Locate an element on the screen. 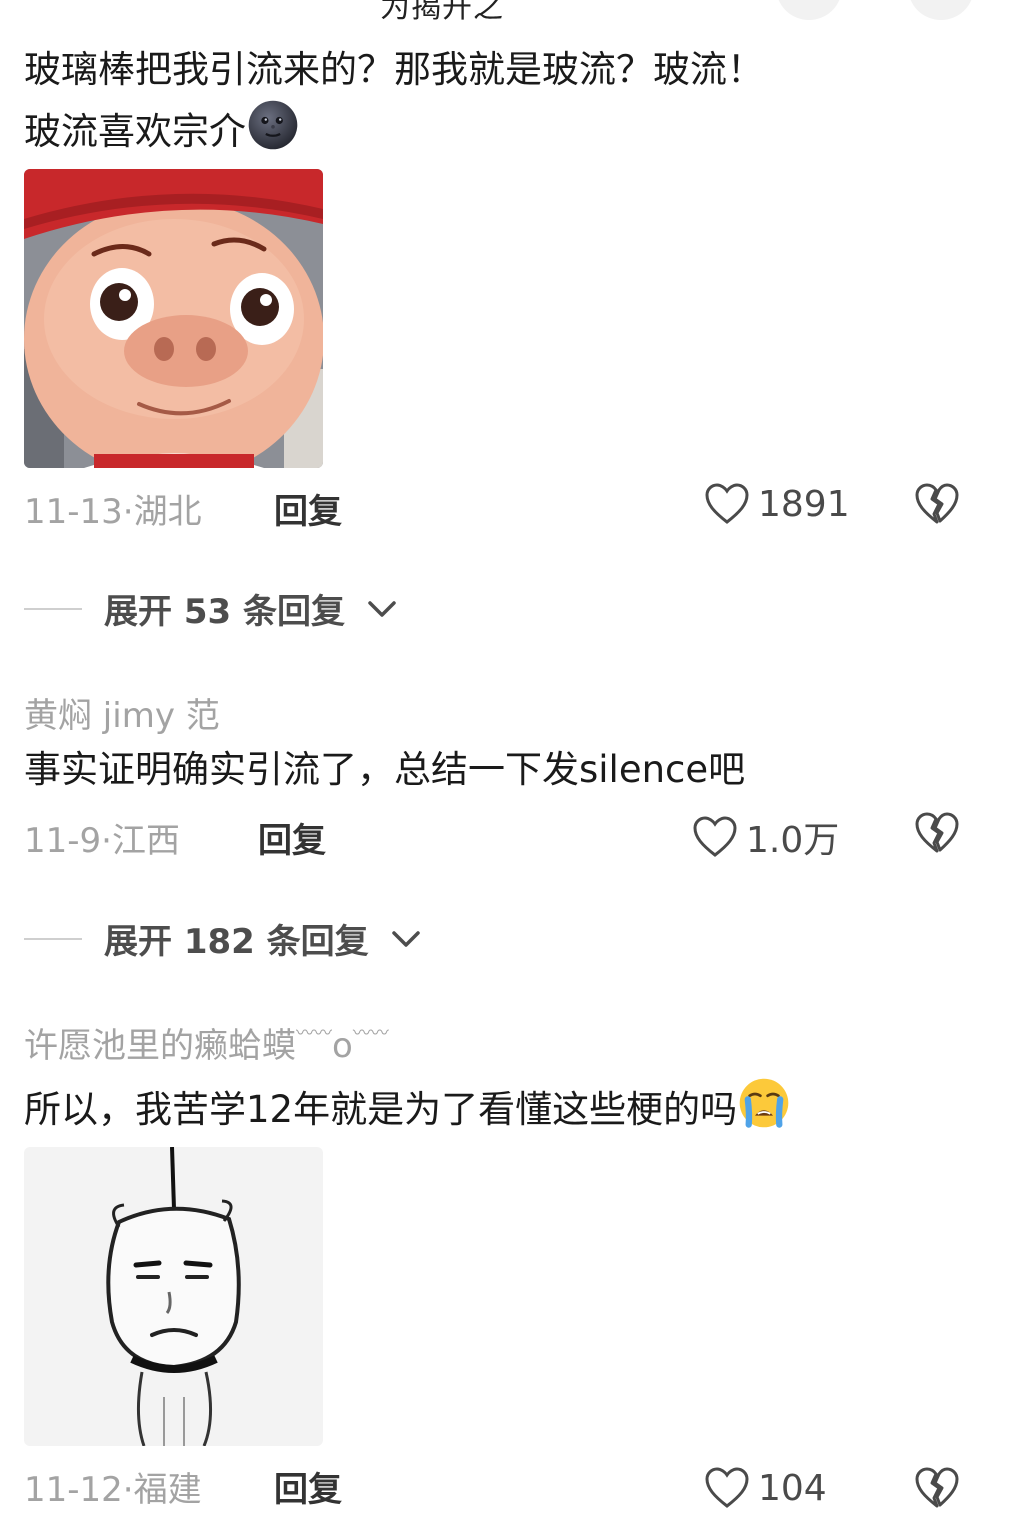 This screenshot has height=1514, width=1013. comment-meta: 11-13·湖北 is located at coordinates (113, 508).